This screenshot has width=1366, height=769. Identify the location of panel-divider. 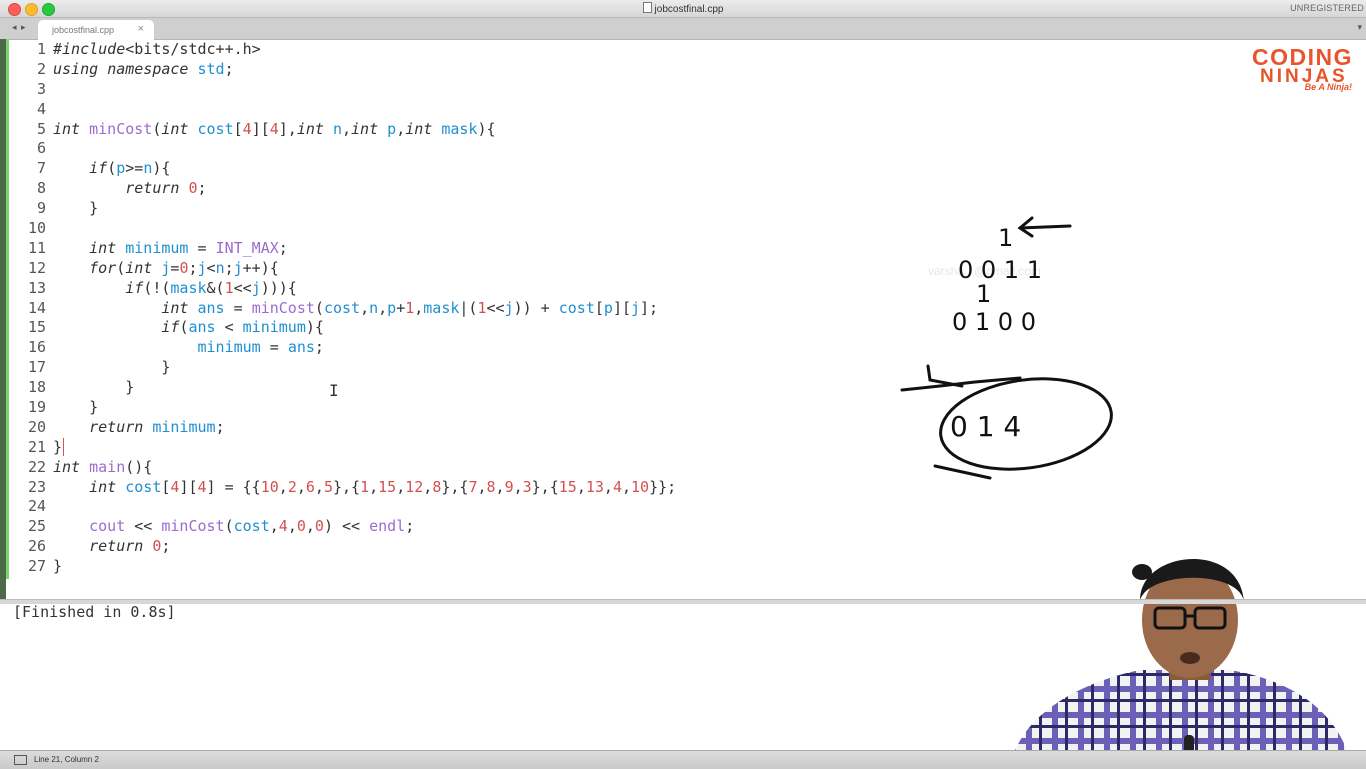
(683, 601).